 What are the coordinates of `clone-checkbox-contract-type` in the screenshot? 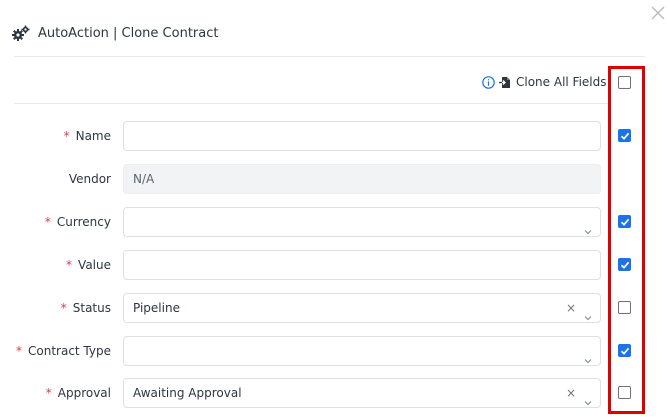 It's located at (624, 350).